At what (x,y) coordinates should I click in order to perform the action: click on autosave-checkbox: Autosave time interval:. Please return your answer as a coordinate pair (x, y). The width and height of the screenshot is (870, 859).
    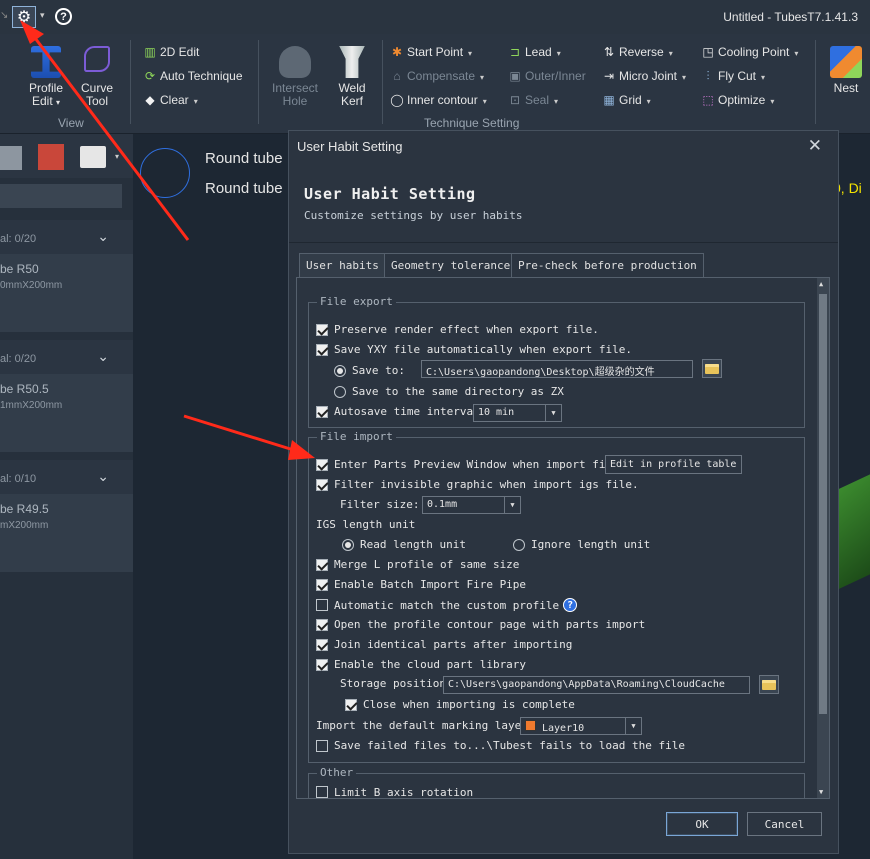
    Looking at the image, I should click on (401, 411).